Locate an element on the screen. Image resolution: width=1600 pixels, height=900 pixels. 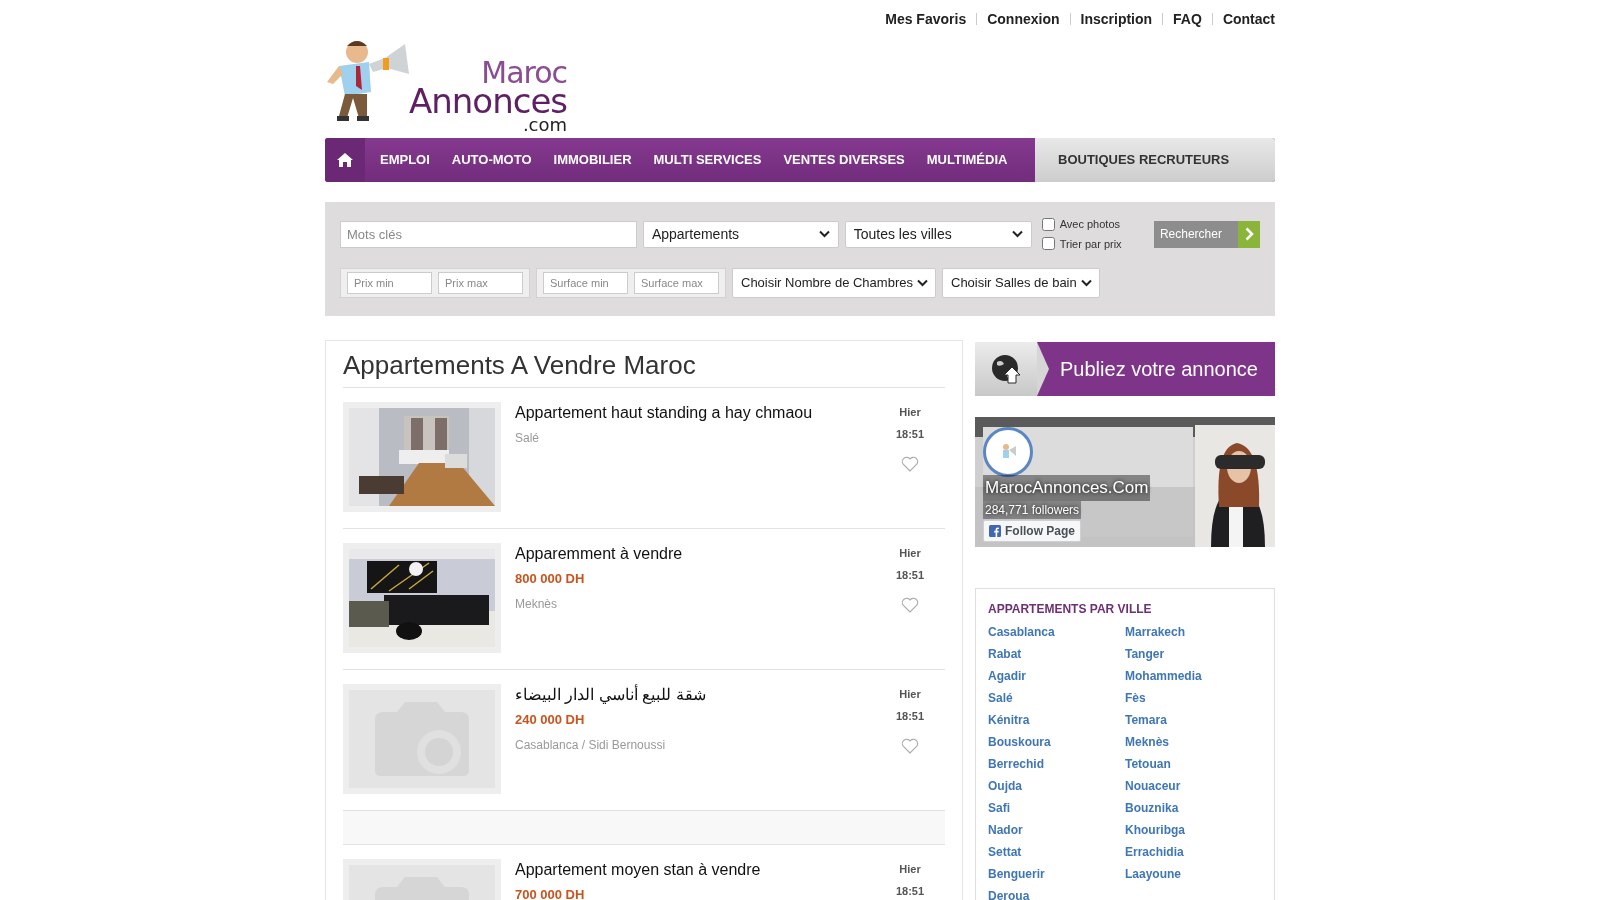
nav-side-link: BOUTIQUES RECRUTEURS is located at coordinates (1155, 160).